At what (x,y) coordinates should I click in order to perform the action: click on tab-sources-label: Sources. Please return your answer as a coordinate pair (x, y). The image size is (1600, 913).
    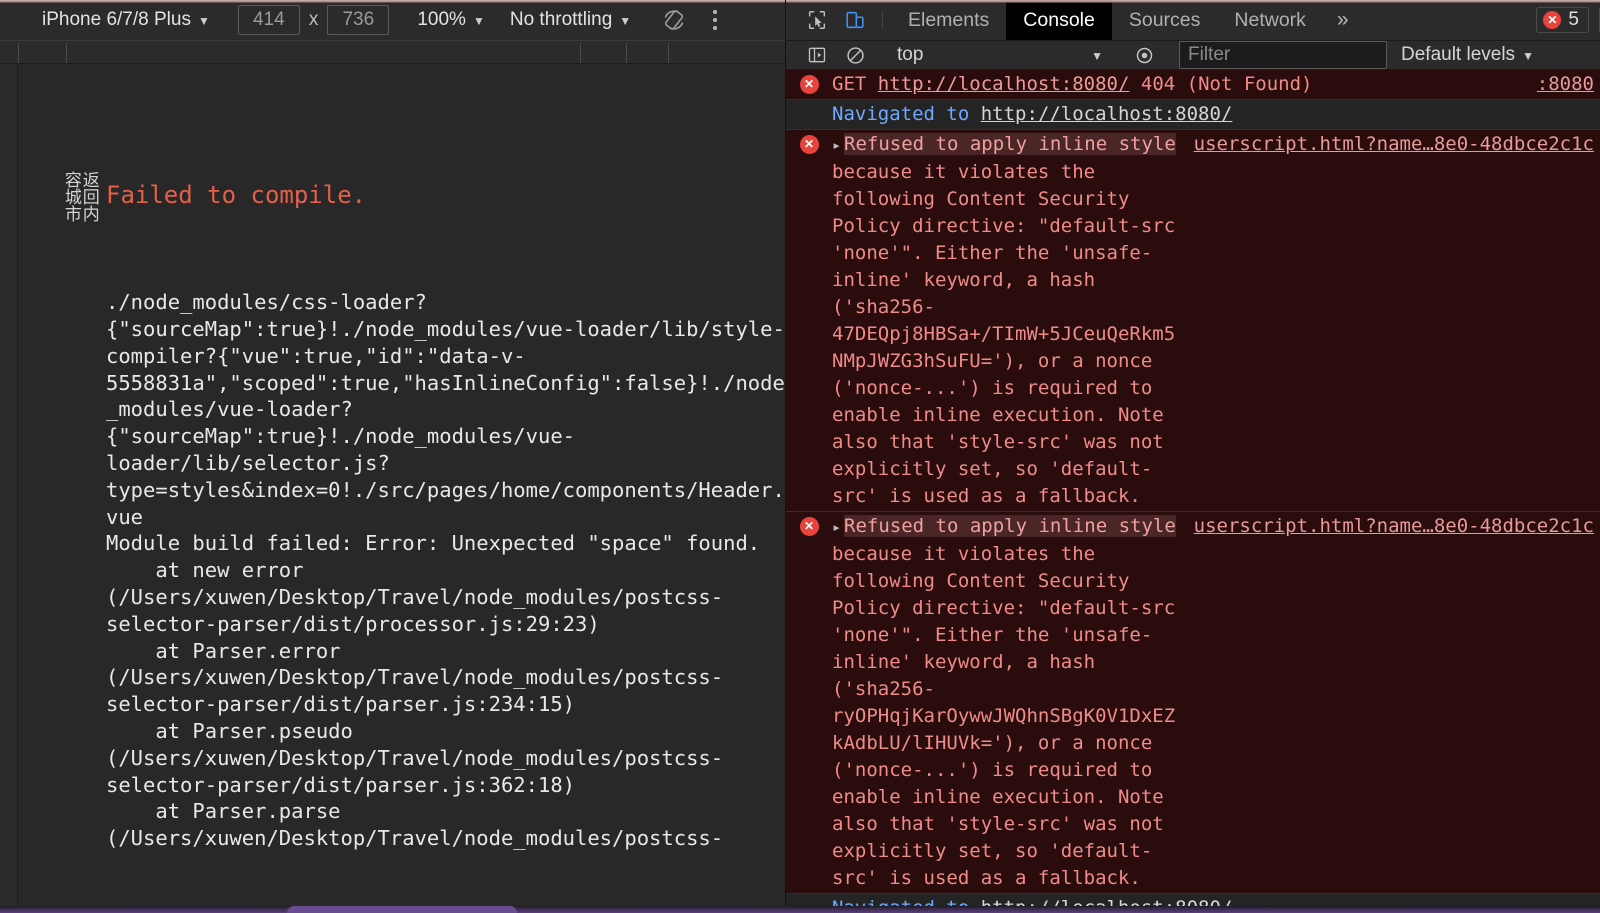
    Looking at the image, I should click on (1164, 19).